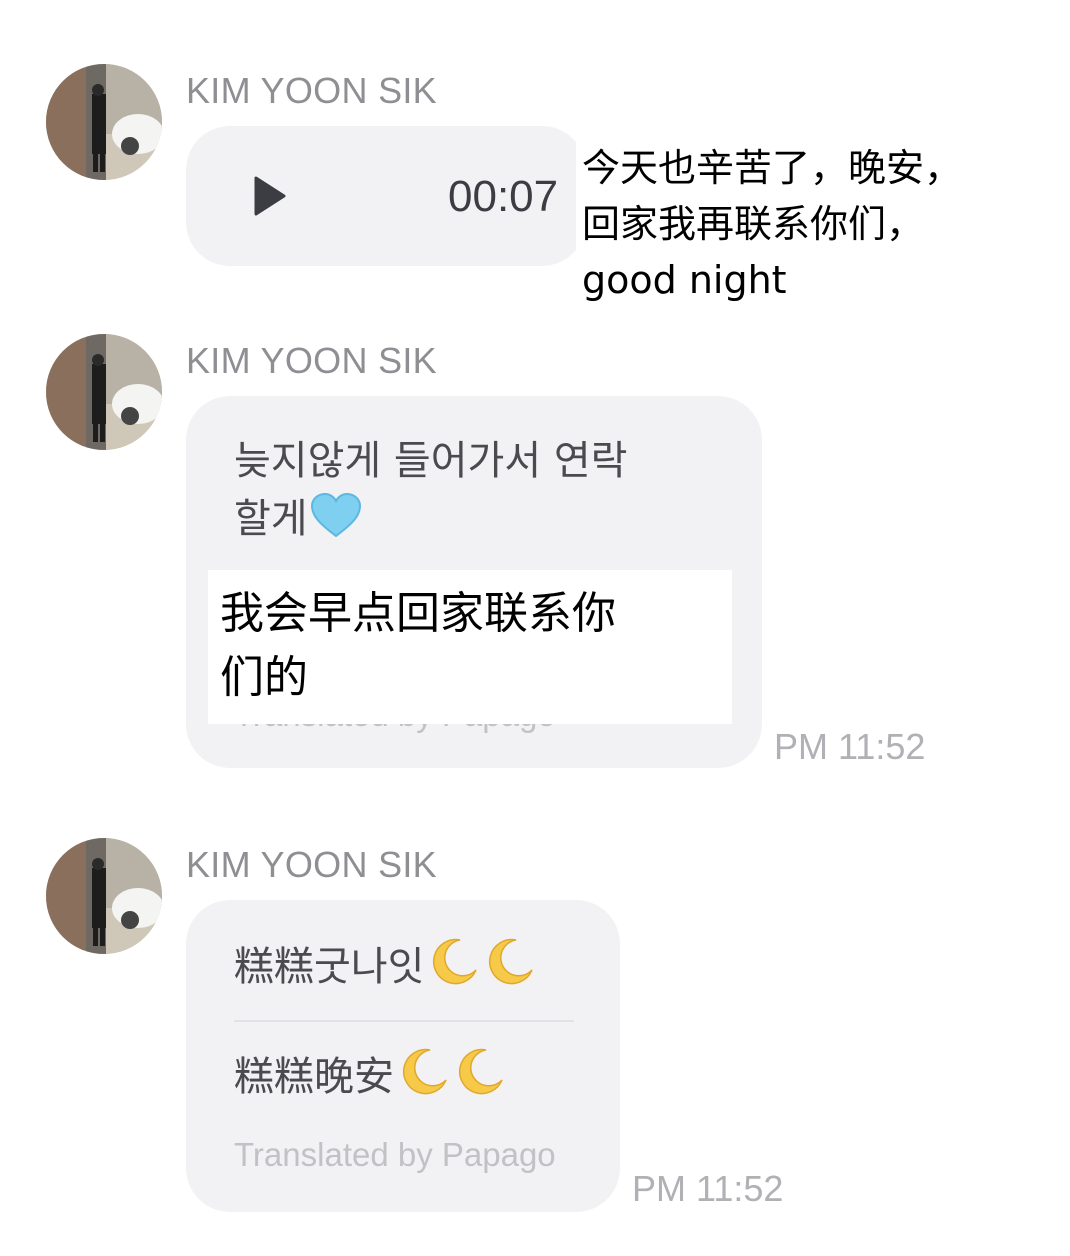  What do you see at coordinates (264, 677) in the screenshot?
I see `overlay-line: 们的` at bounding box center [264, 677].